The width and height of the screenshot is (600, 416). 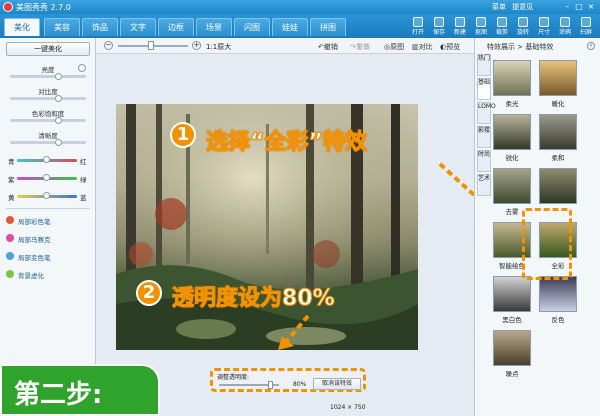 I want to click on brightness-slider, so click(x=48, y=76).